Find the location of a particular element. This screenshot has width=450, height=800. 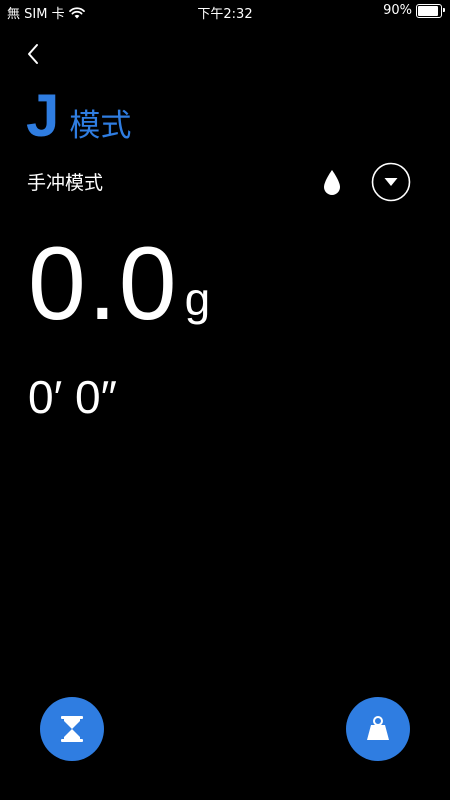

weight-value: 0.0 is located at coordinates (103, 284).